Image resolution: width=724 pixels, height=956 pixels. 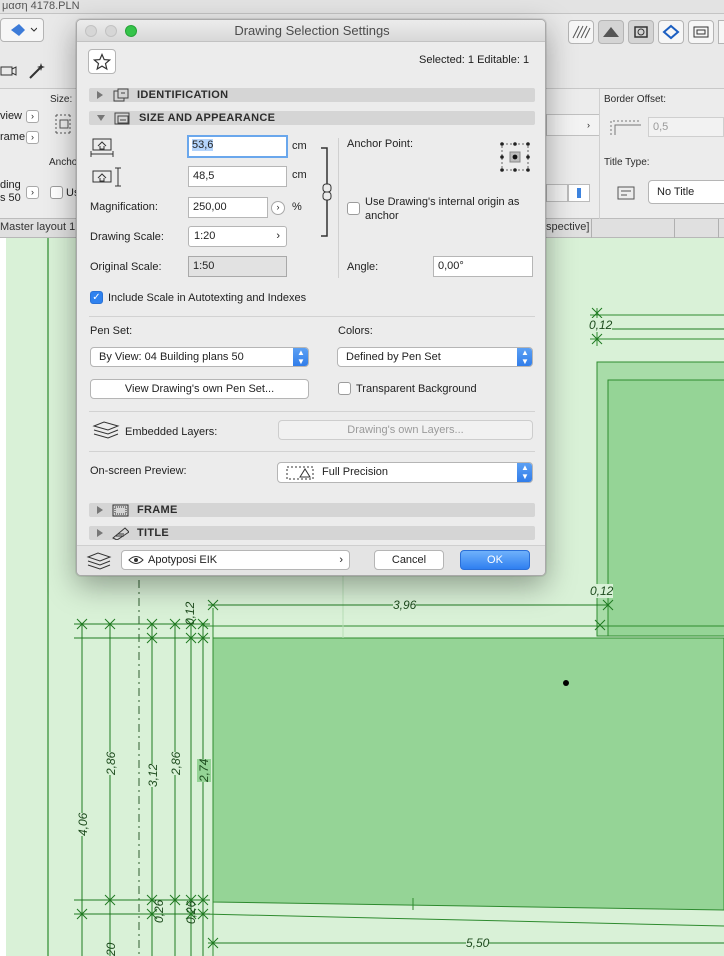 What do you see at coordinates (122, 118) in the screenshot?
I see `size-appearance-icon` at bounding box center [122, 118].